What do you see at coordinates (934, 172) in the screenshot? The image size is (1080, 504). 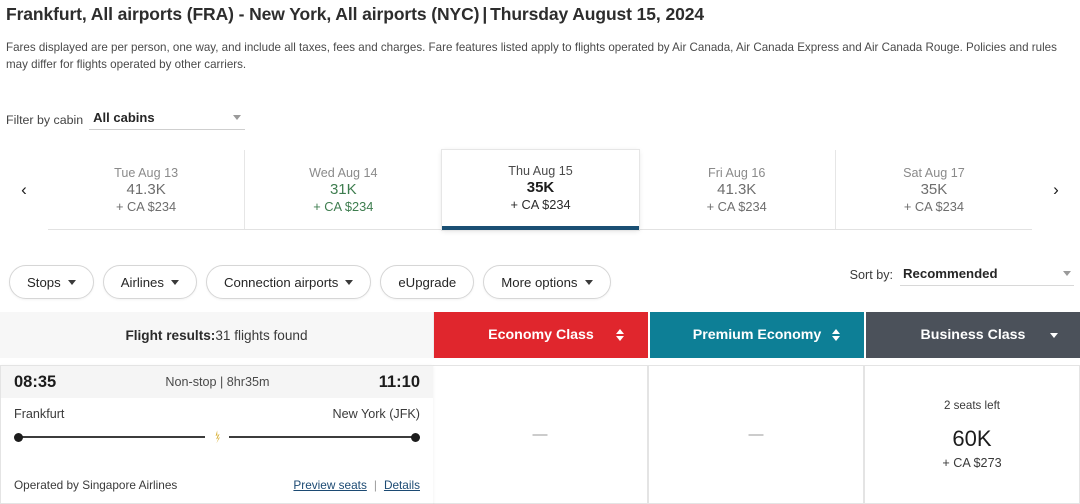 I see `date-cell-day: Sat Aug 17` at bounding box center [934, 172].